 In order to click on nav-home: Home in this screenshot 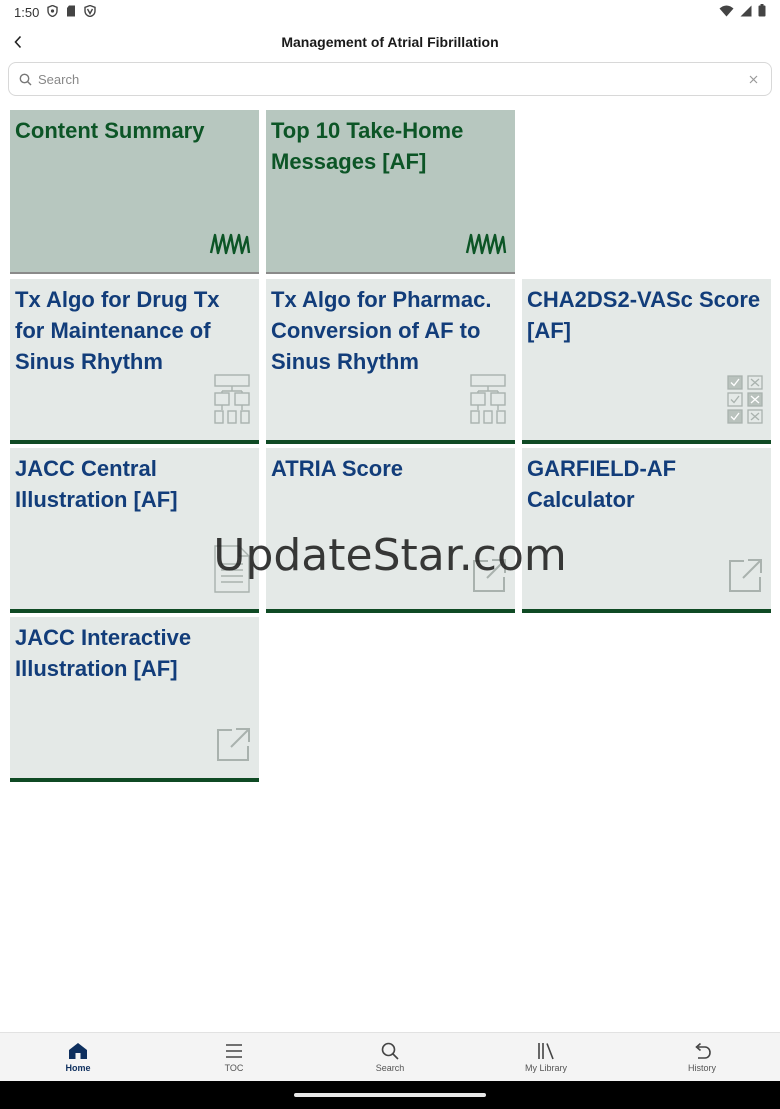, I will do `click(78, 1057)`.